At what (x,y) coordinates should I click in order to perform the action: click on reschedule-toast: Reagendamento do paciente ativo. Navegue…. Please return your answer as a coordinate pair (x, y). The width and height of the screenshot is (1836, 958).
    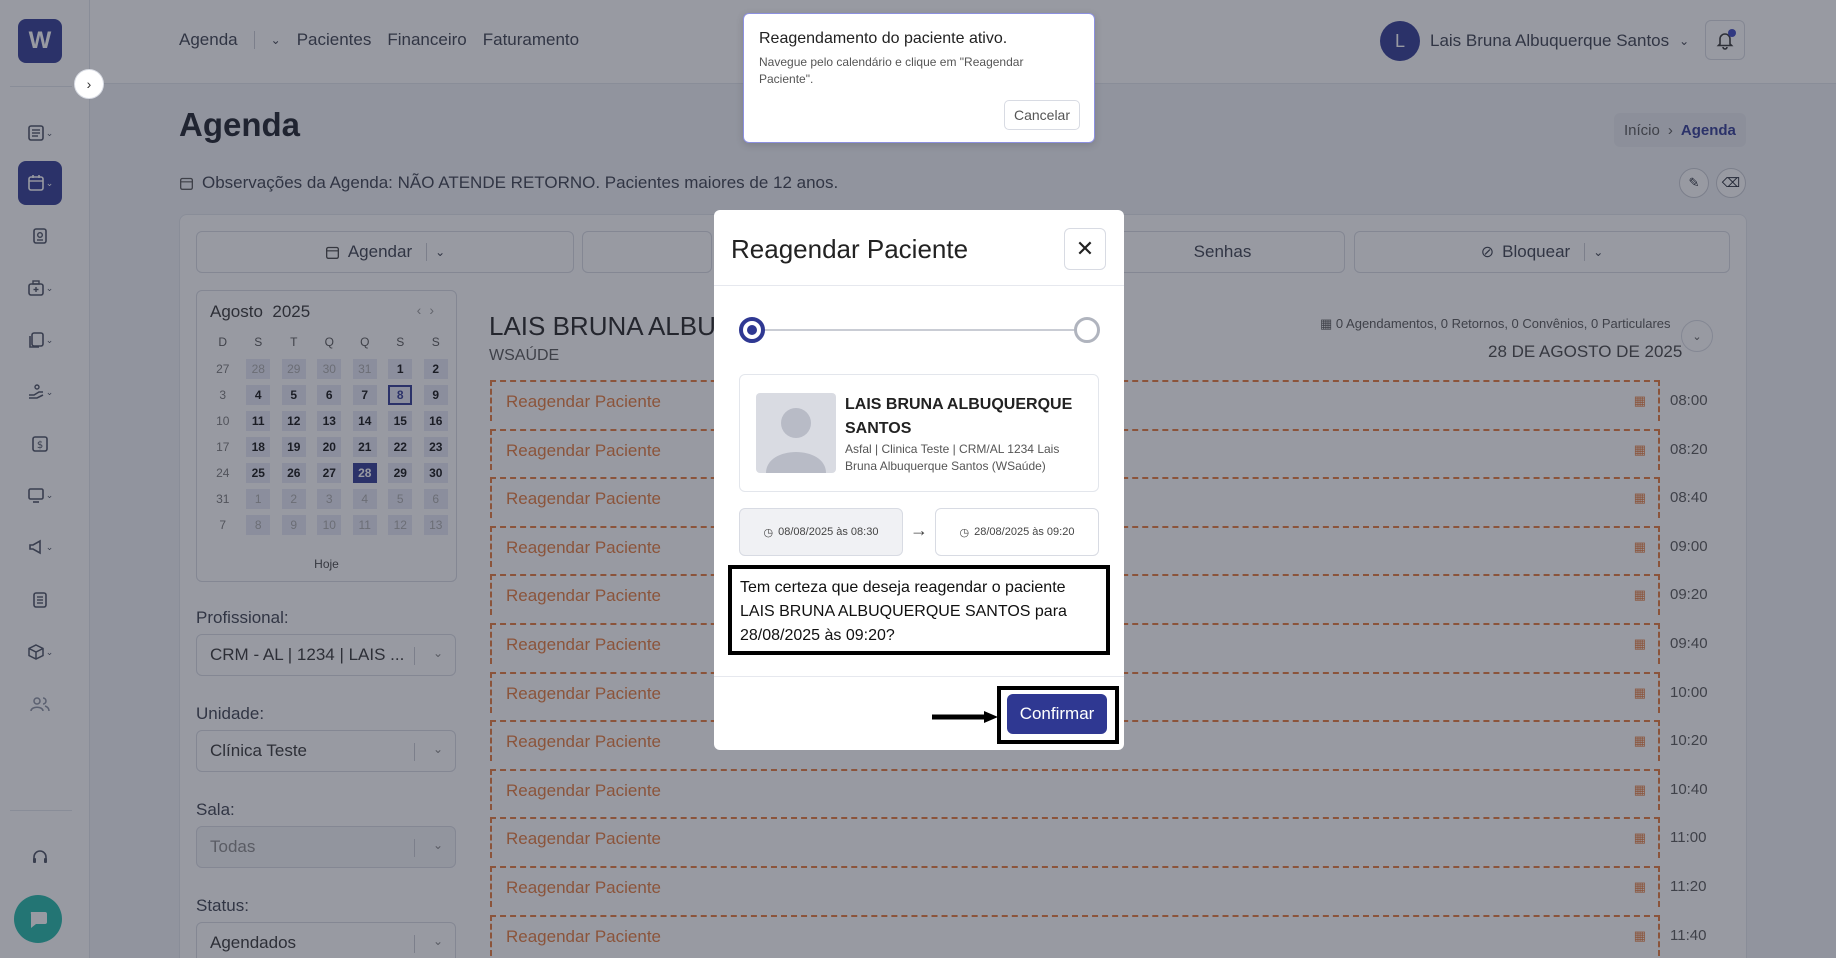
    Looking at the image, I should click on (919, 78).